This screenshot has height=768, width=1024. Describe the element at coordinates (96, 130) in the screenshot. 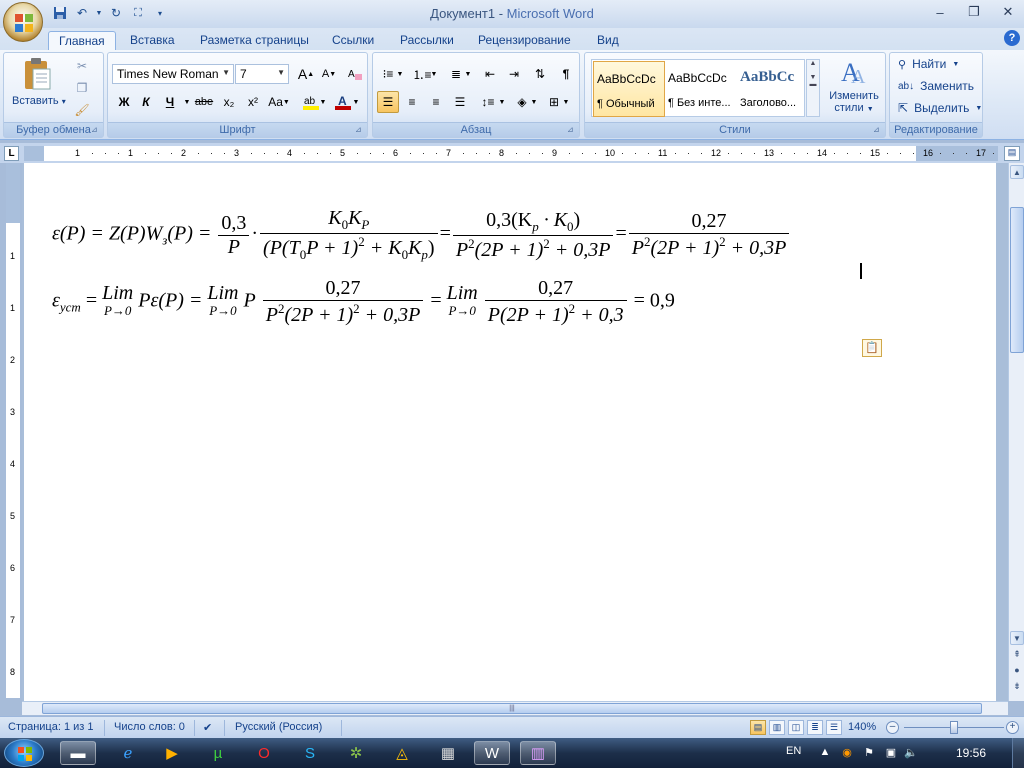

I see `clipboard-launcher-icon: ⊿` at that location.